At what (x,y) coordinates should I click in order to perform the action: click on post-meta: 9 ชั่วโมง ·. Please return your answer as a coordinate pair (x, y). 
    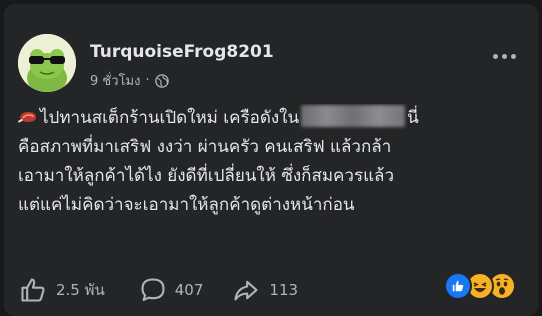
    Looking at the image, I should click on (129, 80).